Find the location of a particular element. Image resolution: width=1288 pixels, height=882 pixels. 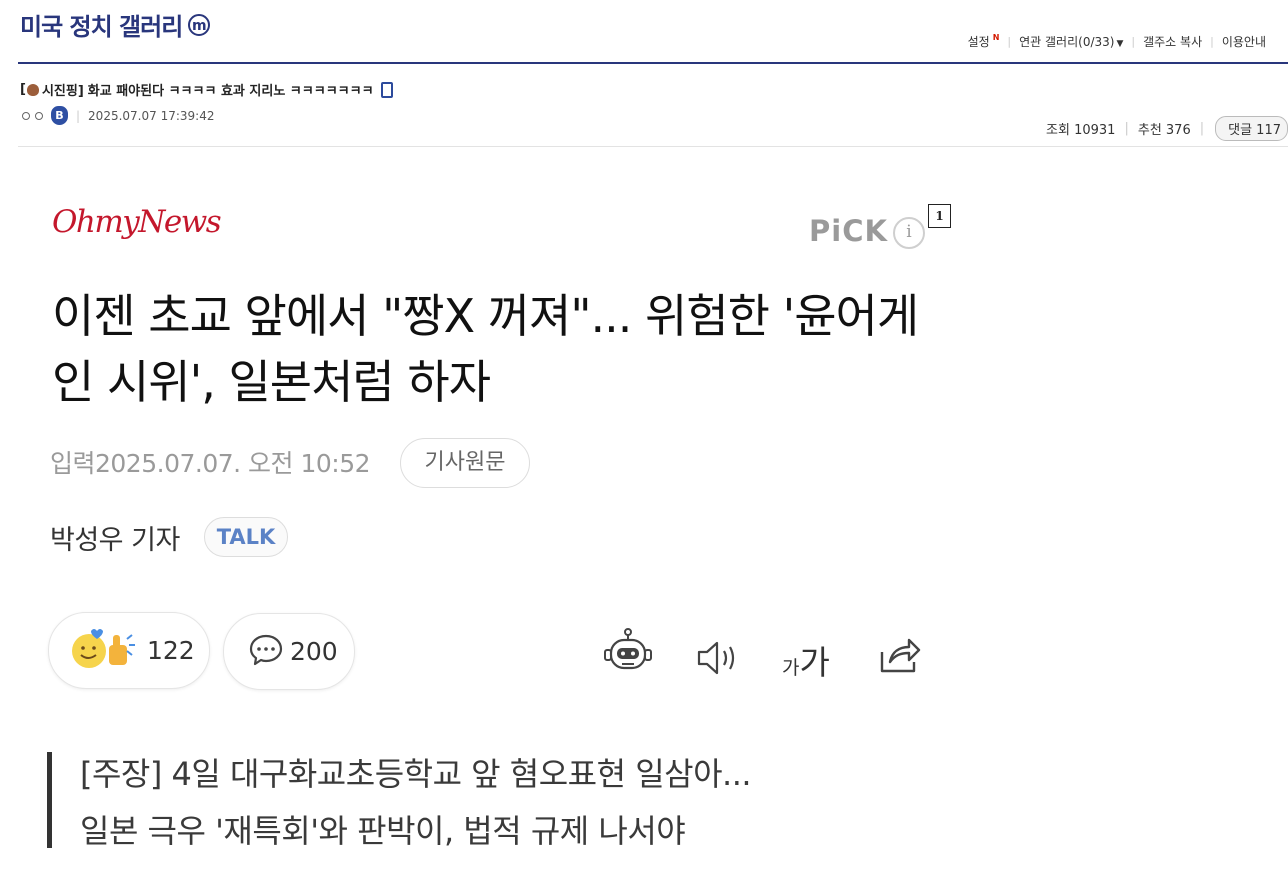

gallery-title-text: 미국 정치 갤러리 is located at coordinates (101, 24).